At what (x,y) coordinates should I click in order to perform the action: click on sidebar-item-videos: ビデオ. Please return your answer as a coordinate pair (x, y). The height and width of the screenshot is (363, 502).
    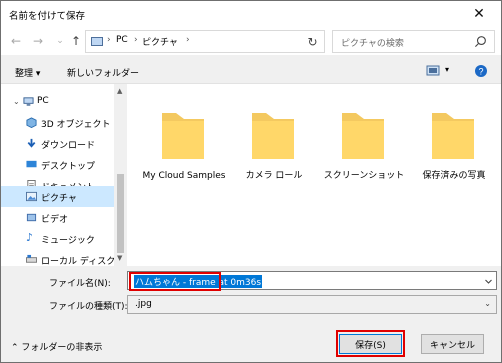
    Looking at the image, I should click on (59, 217).